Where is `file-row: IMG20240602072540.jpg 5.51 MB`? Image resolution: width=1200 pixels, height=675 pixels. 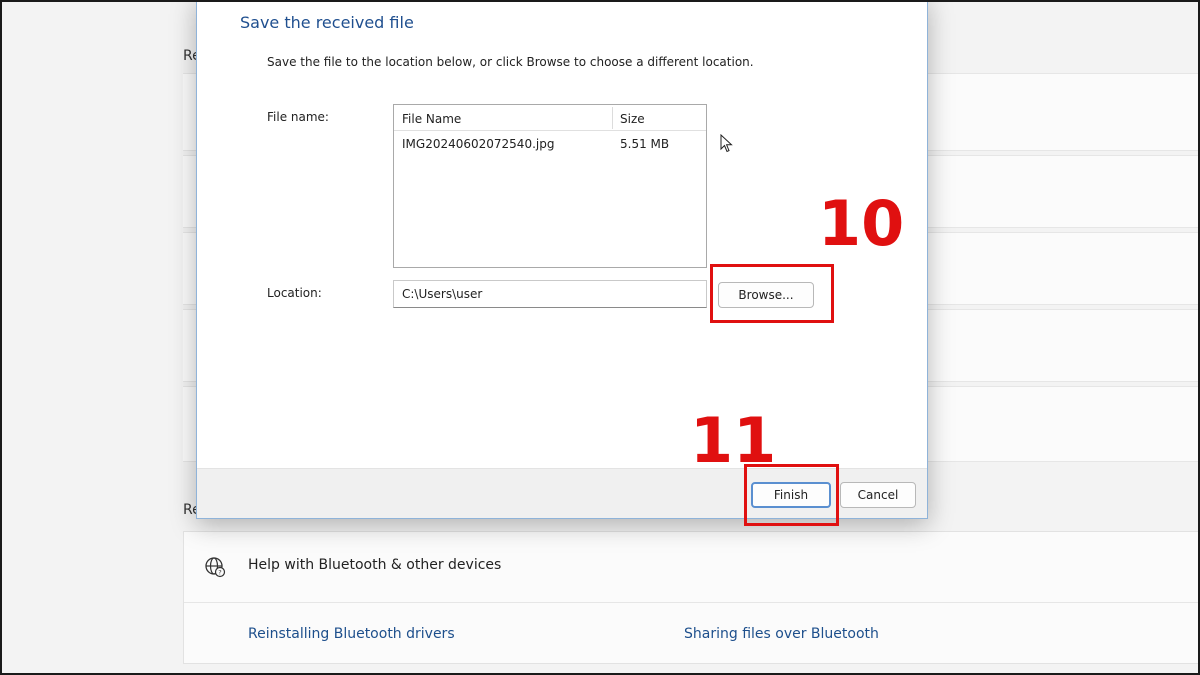 file-row: IMG20240602072540.jpg 5.51 MB is located at coordinates (550, 145).